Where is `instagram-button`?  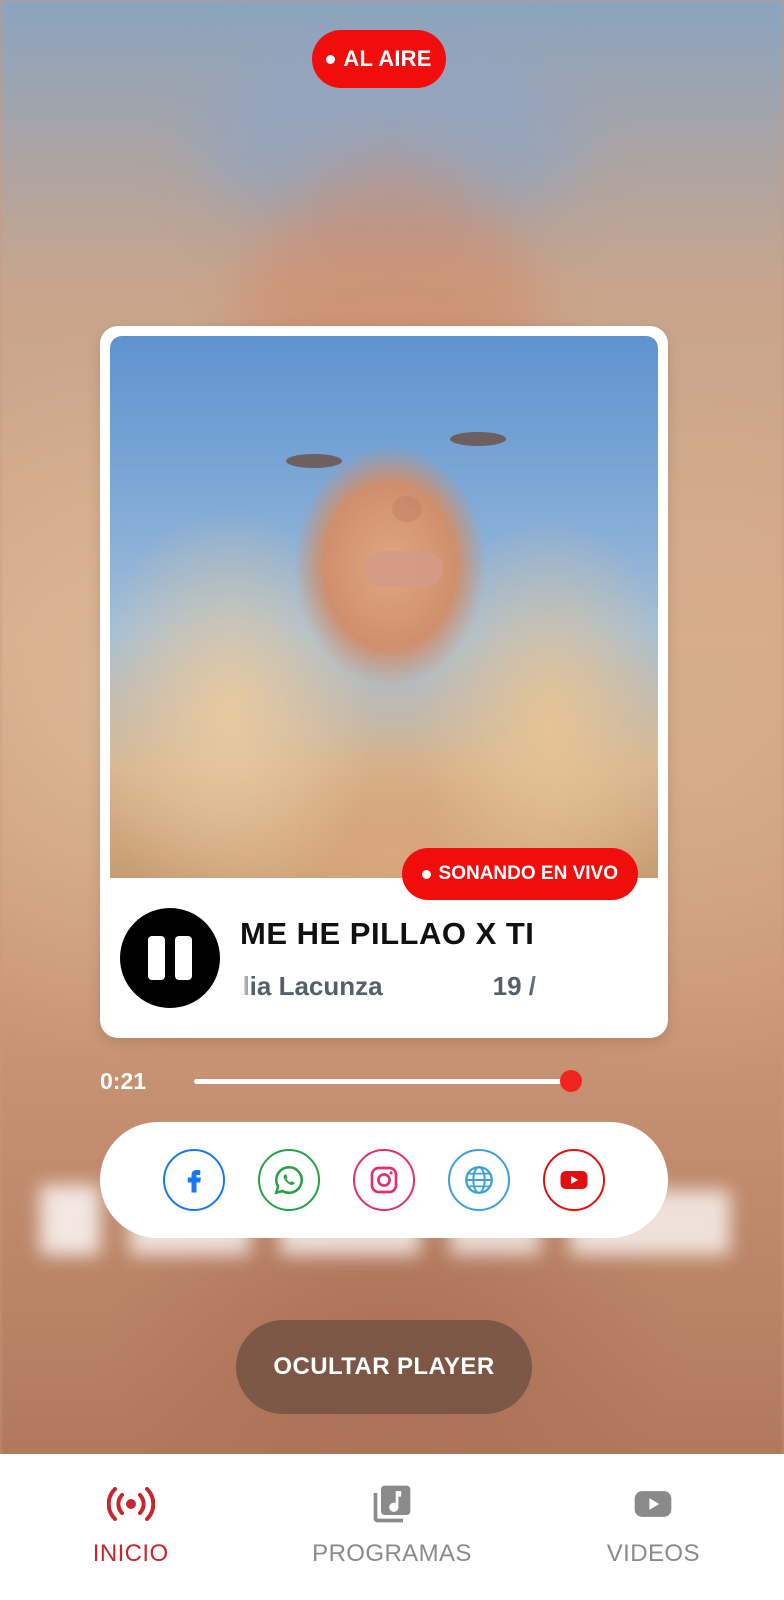 instagram-button is located at coordinates (384, 1180).